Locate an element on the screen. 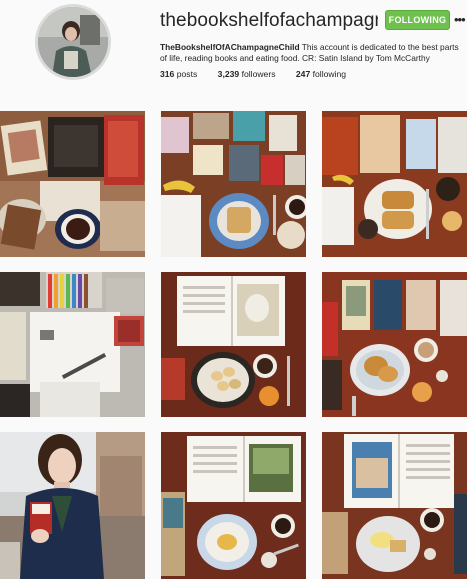  avatar-photo is located at coordinates (73, 42).